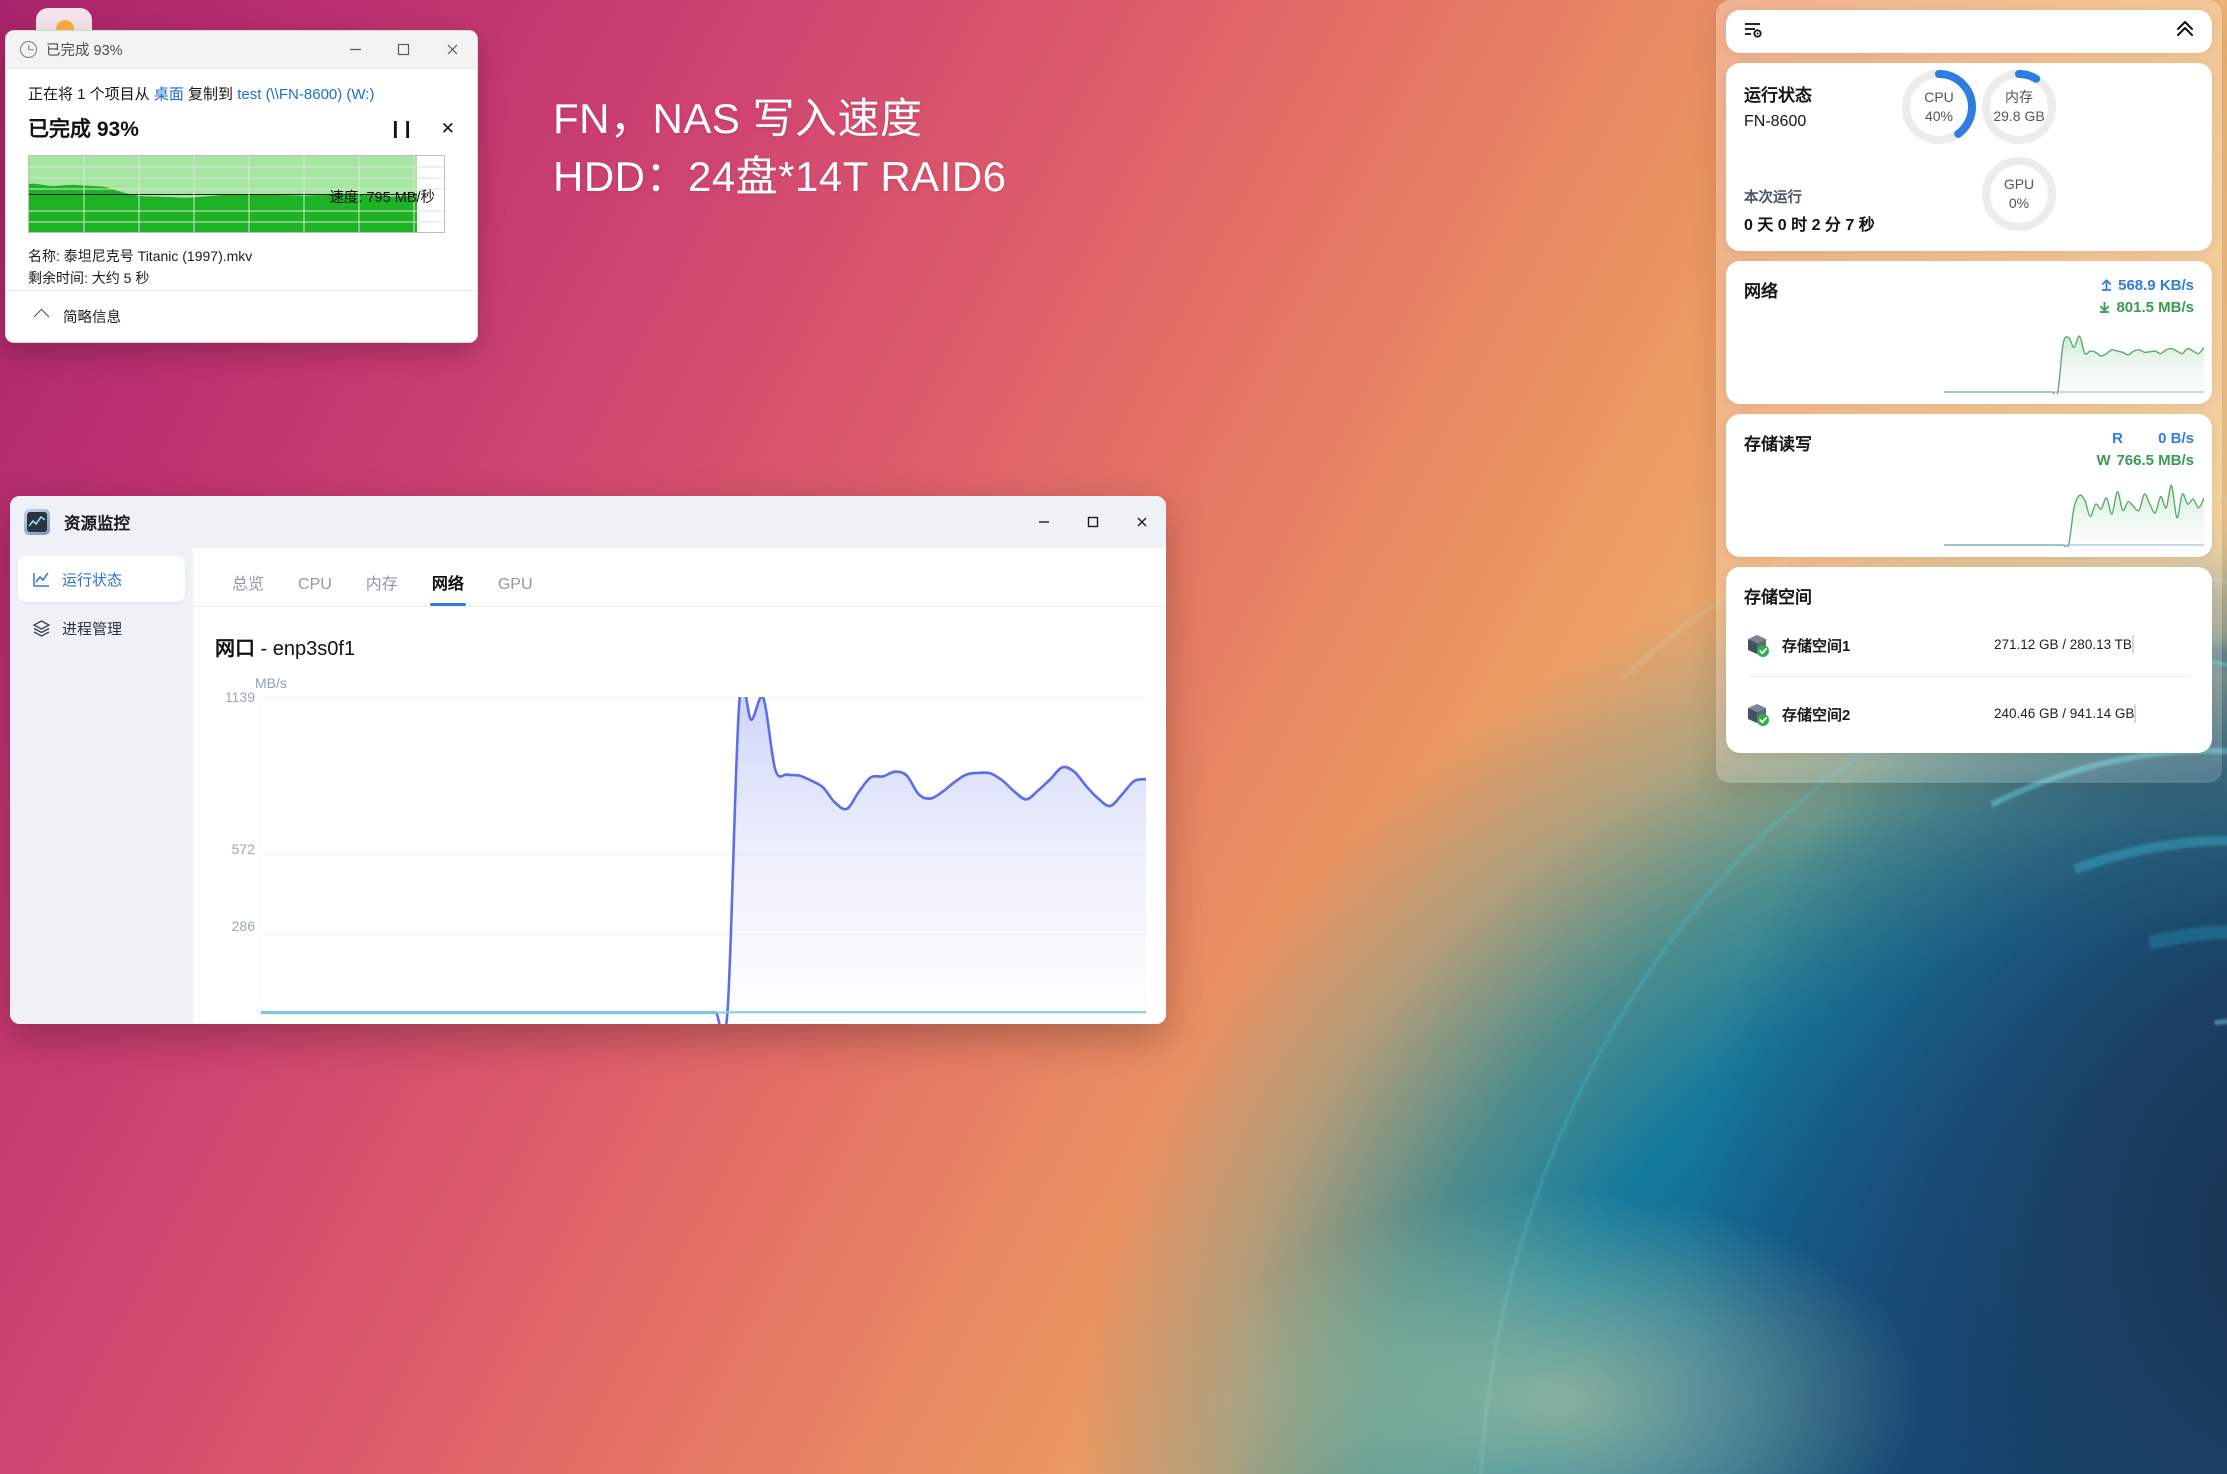  I want to click on gauge-memory: 内存 29.8 GB, so click(2019, 107).